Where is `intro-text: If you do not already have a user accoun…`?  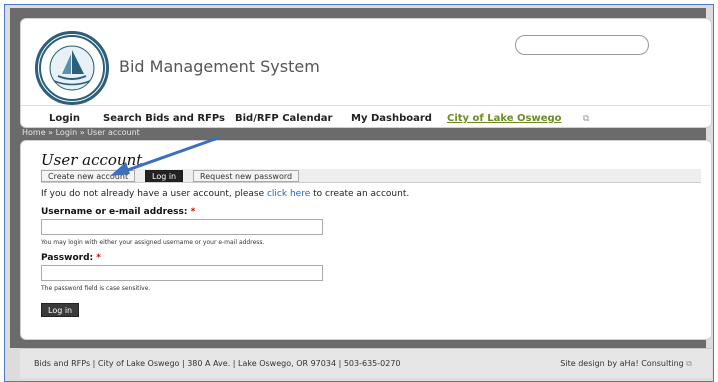 intro-text: If you do not already have a user accoun… is located at coordinates (225, 194).